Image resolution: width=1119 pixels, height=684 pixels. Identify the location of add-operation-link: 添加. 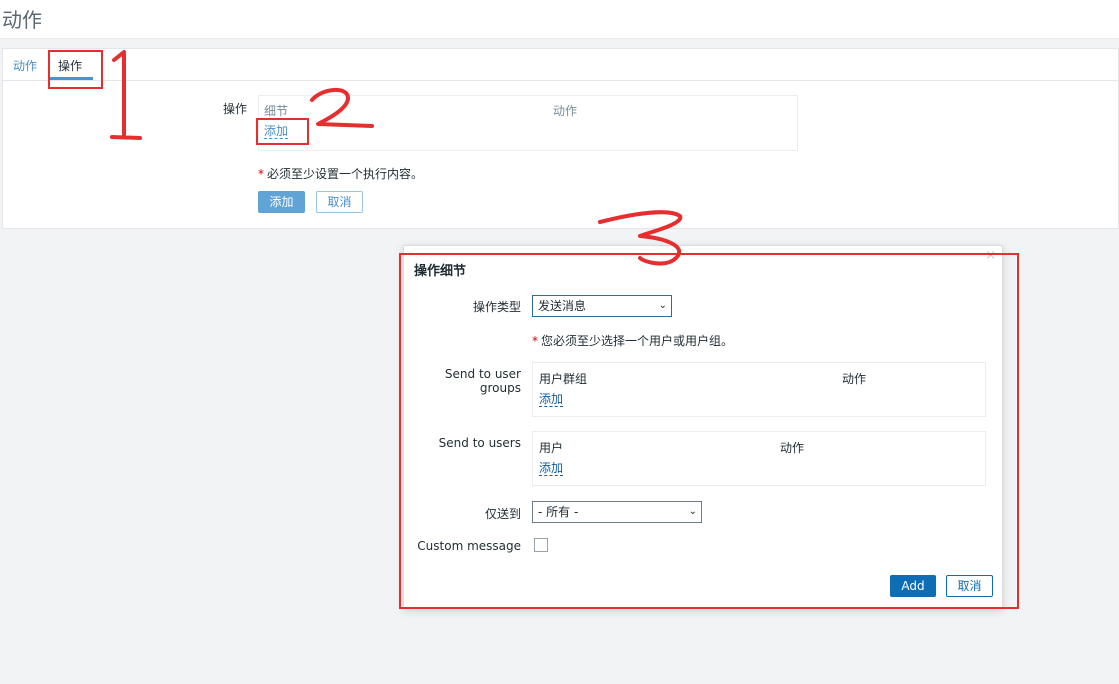
(276, 131).